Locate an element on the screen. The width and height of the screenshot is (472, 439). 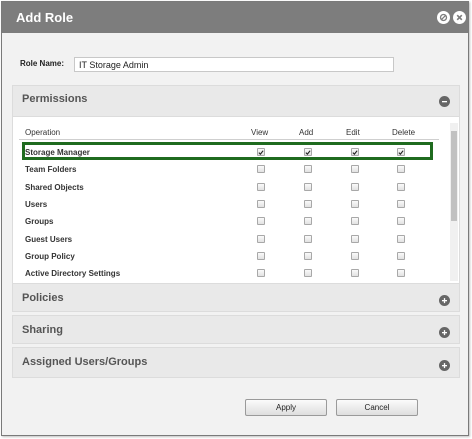
permissions-scrollbar is located at coordinates (454, 202).